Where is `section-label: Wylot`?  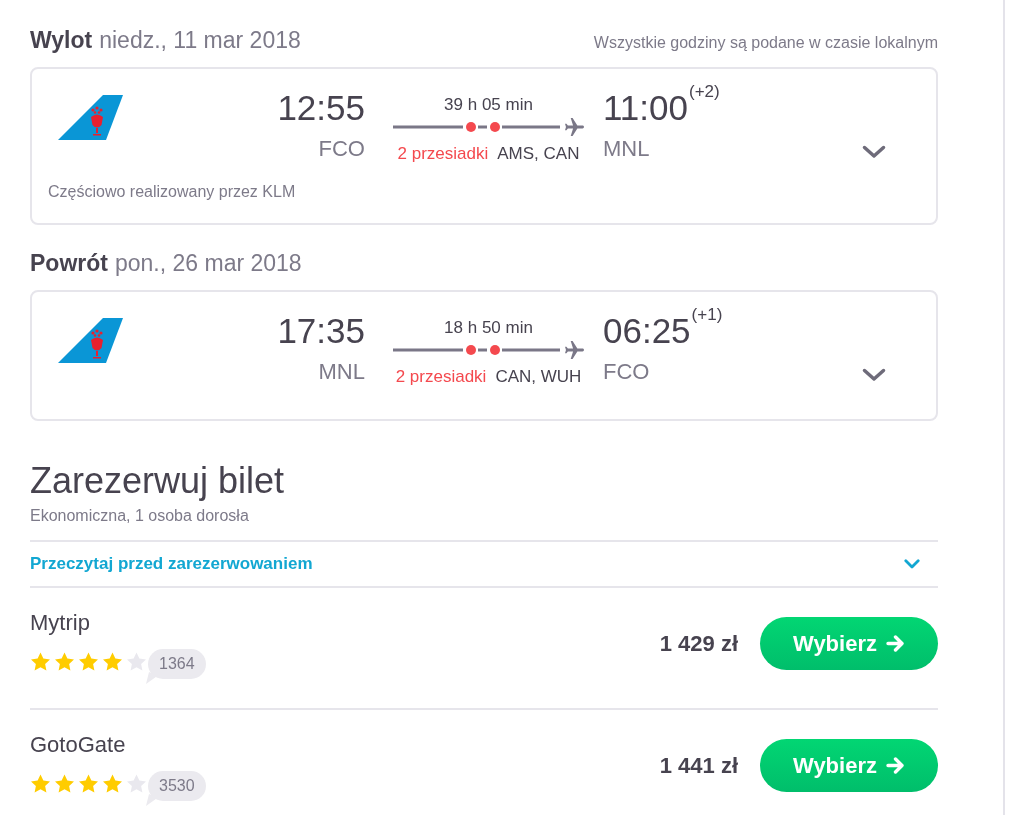
section-label: Wylot is located at coordinates (61, 40).